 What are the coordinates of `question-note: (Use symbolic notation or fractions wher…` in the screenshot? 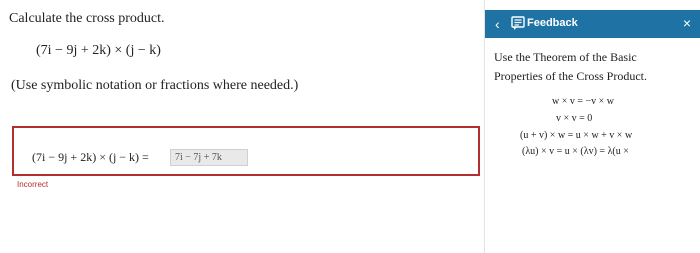 It's located at (155, 85).